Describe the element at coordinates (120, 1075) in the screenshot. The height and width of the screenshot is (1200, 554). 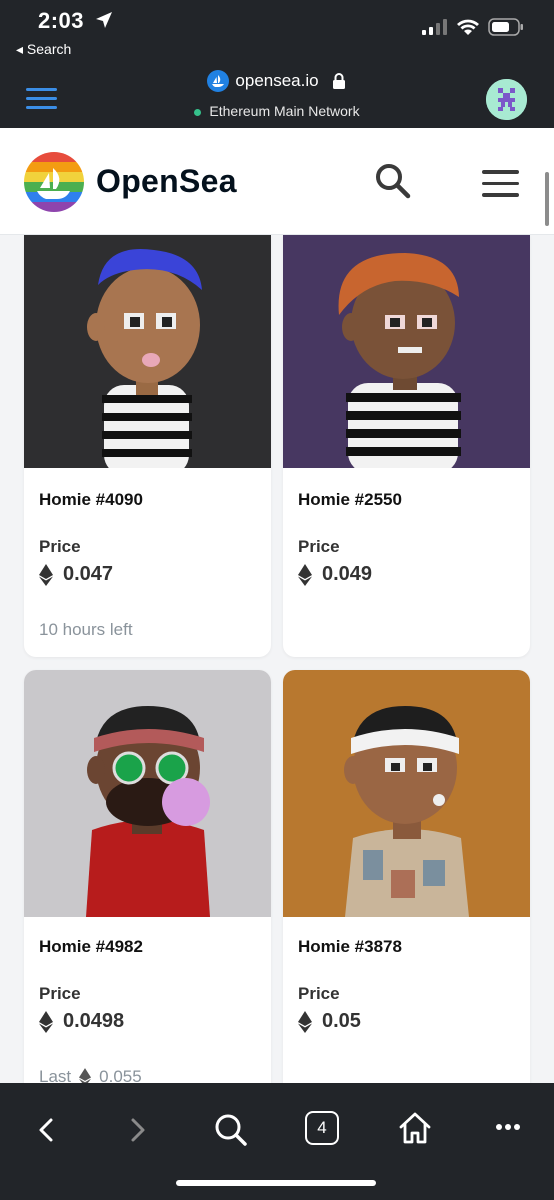
I see `last-sale-value: 0.055` at that location.